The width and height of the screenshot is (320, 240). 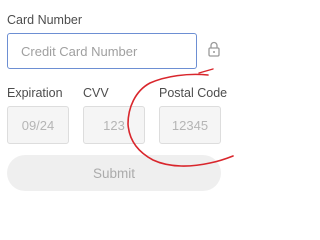 What do you see at coordinates (35, 93) in the screenshot?
I see `expiration-label: Expiration` at bounding box center [35, 93].